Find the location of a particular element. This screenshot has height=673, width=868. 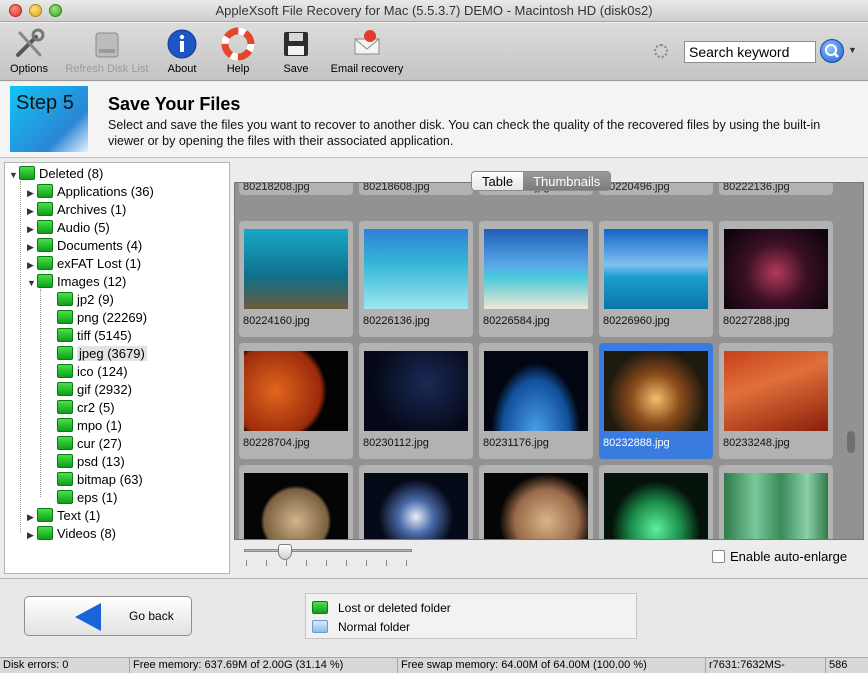

thumbnail-item: 80226136.jpg is located at coordinates (416, 279).